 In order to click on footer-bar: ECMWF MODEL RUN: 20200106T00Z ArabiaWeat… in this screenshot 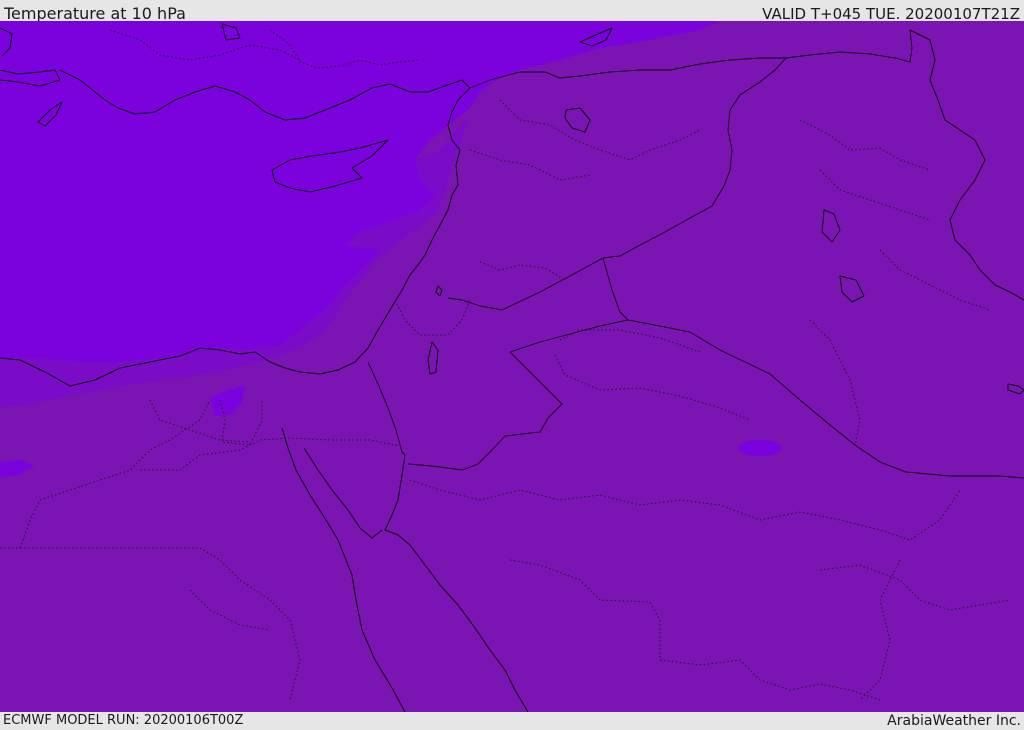, I will do `click(512, 720)`.